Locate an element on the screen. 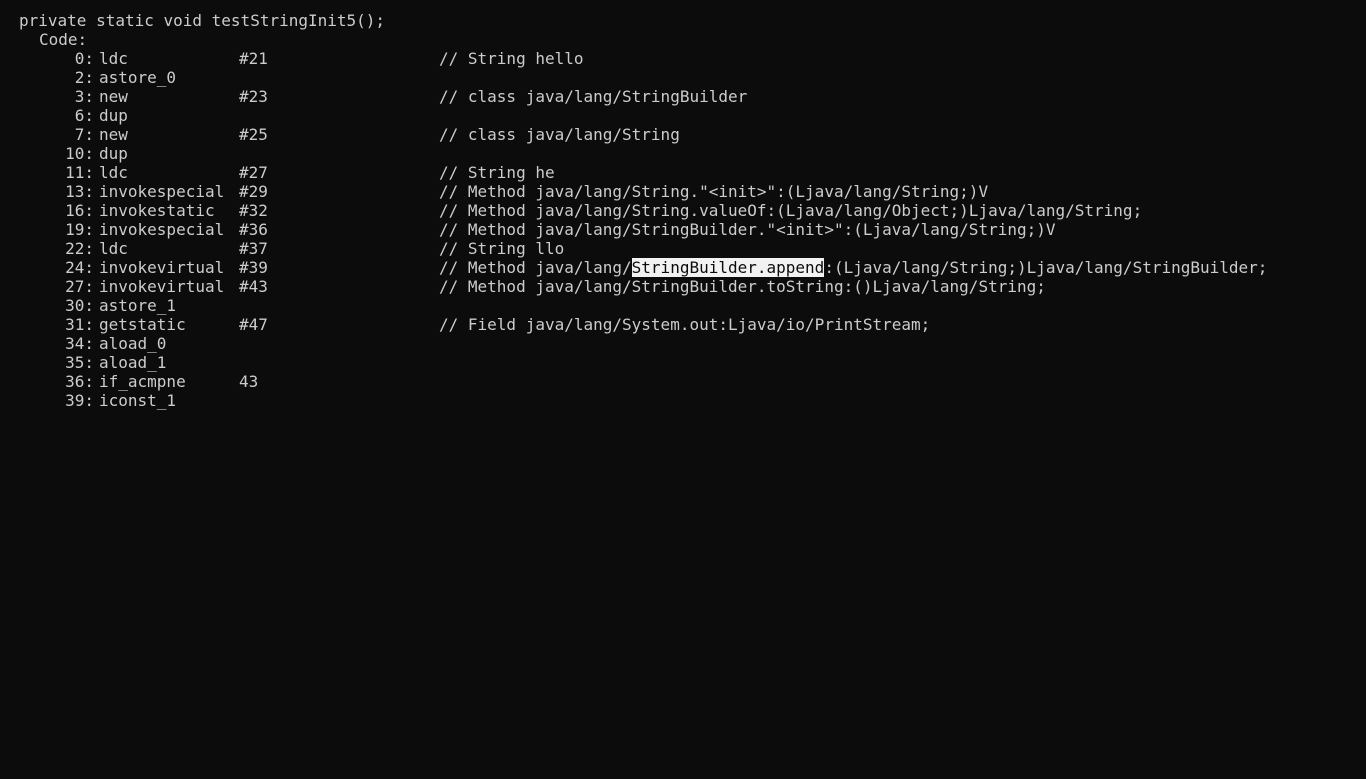 The height and width of the screenshot is (779, 1366). bytecode-offset: 31: is located at coordinates (79, 324).